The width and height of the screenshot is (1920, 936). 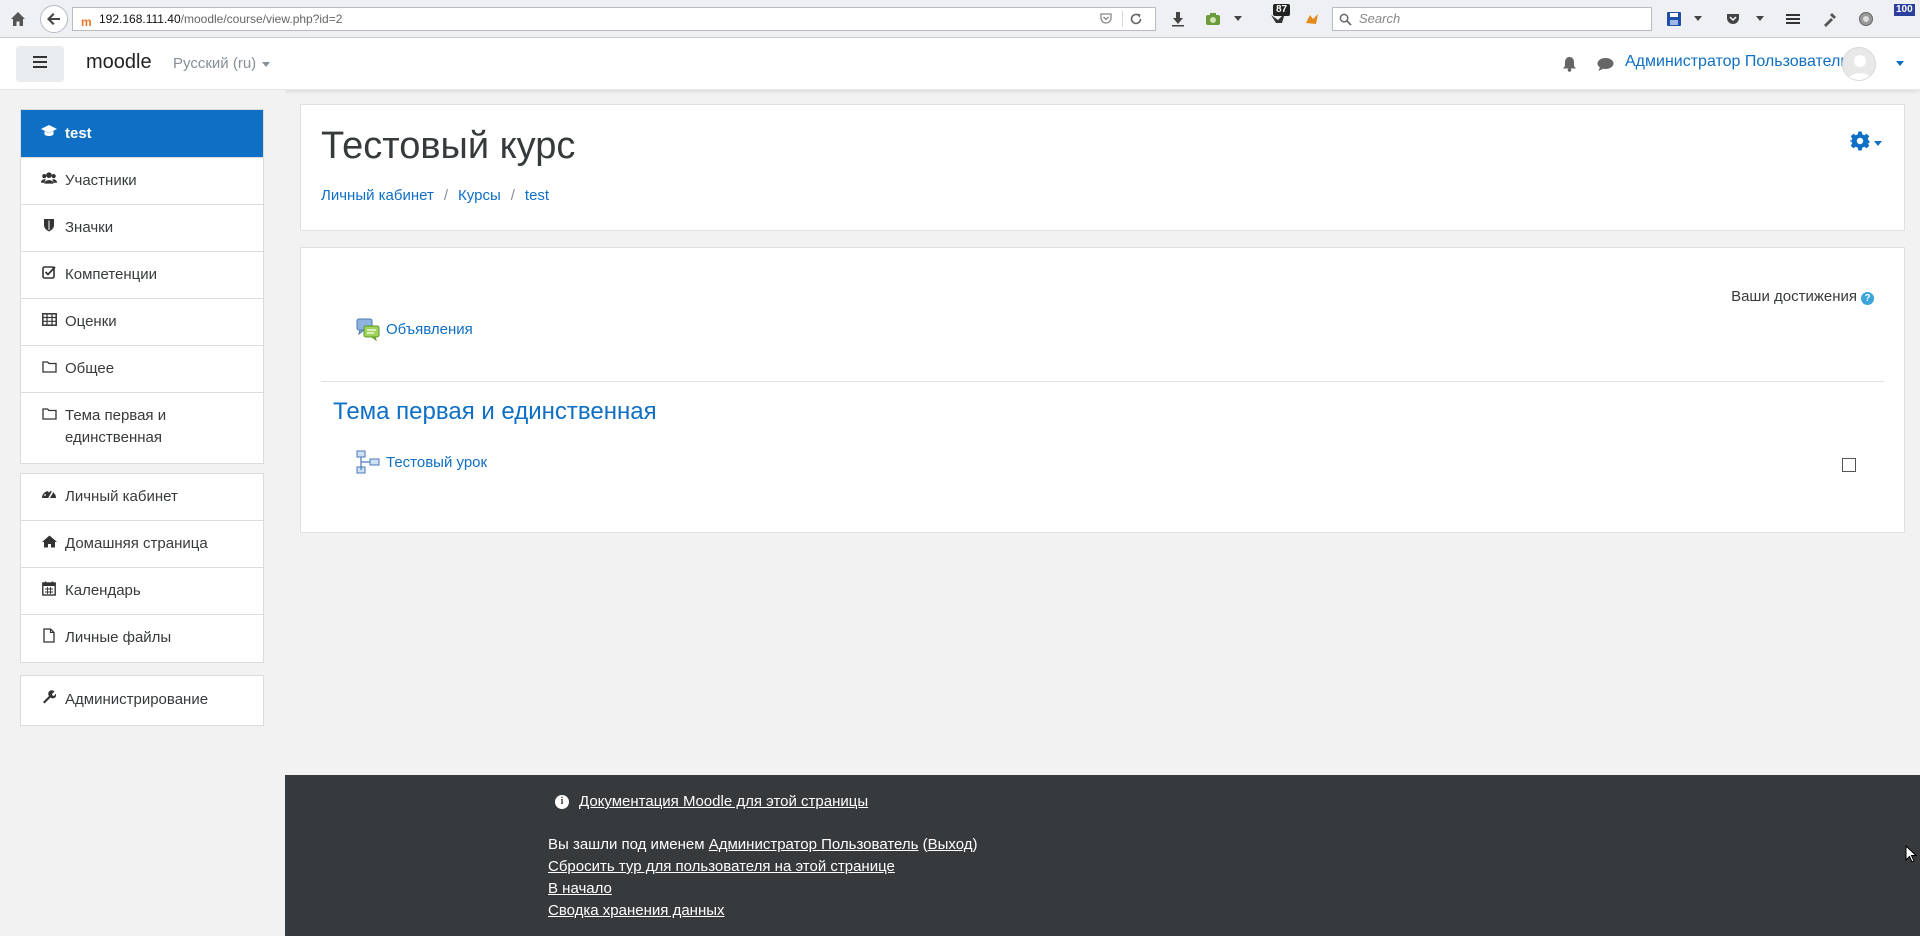 What do you see at coordinates (1102, 381) in the screenshot?
I see `section-divider` at bounding box center [1102, 381].